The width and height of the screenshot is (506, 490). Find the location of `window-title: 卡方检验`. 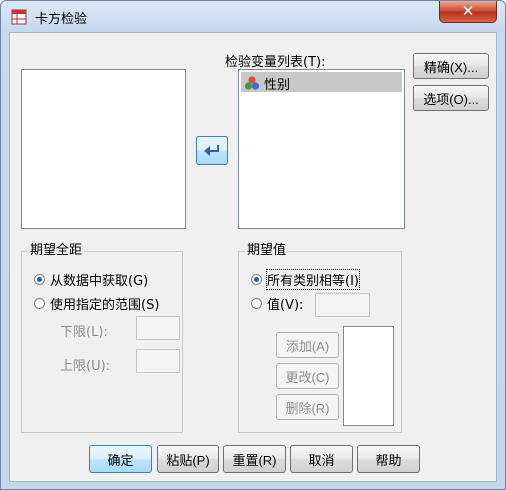

window-title: 卡方检验 is located at coordinates (61, 19).